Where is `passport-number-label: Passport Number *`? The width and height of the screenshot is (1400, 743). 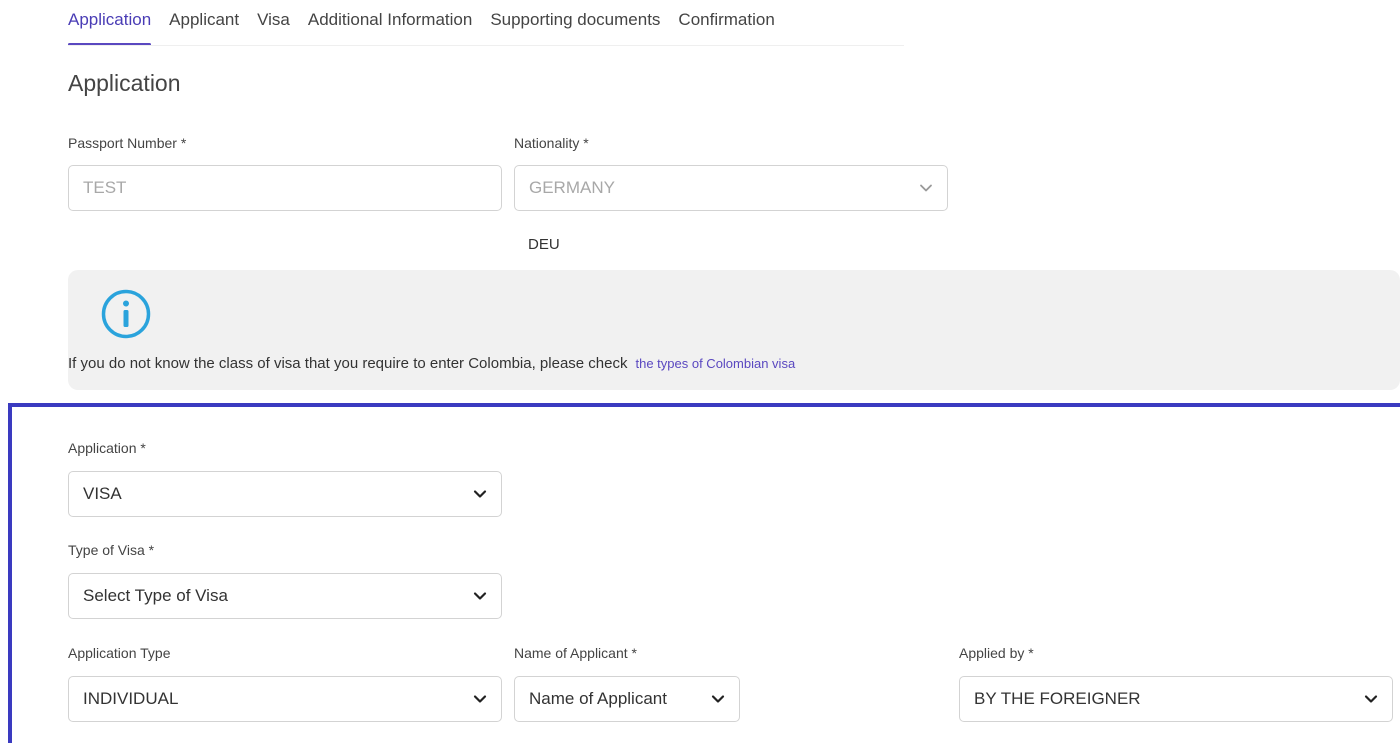 passport-number-label: Passport Number * is located at coordinates (127, 143).